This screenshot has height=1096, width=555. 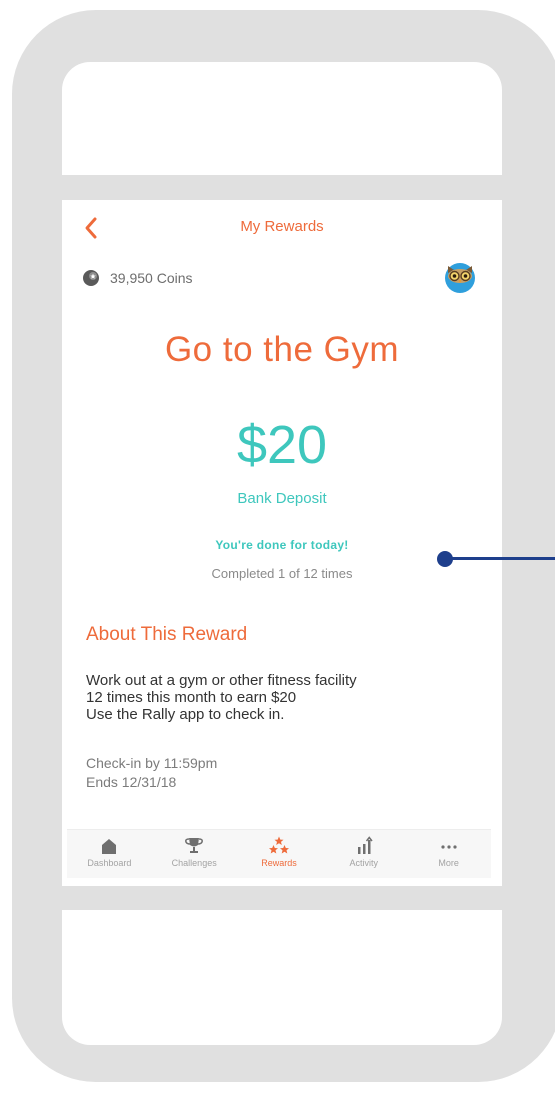 I want to click on tab-challenges: Challenges, so click(x=194, y=854).